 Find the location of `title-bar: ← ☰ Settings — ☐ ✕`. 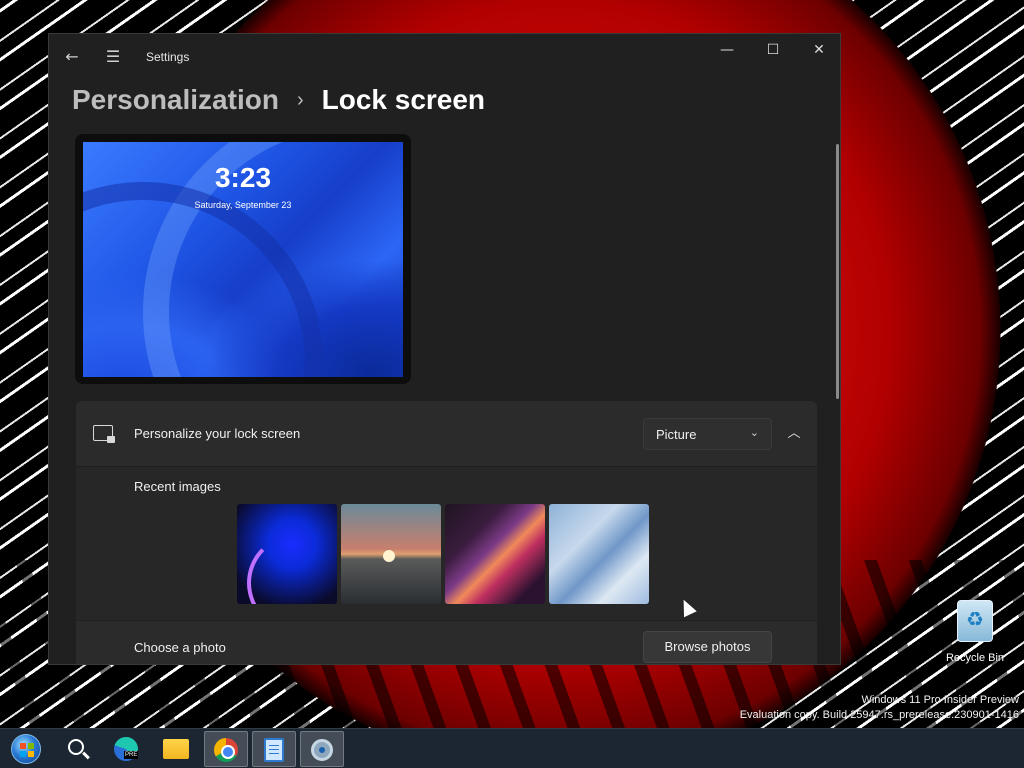

title-bar: ← ☰ Settings — ☐ ✕ is located at coordinates (444, 58).